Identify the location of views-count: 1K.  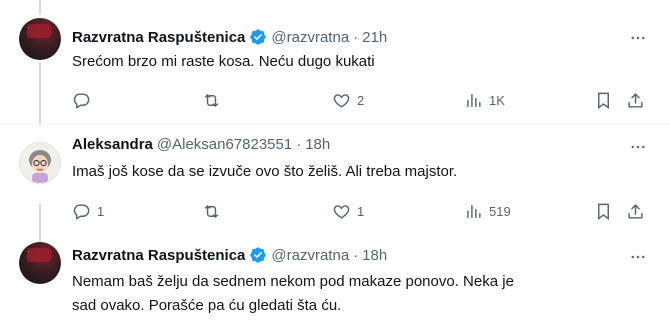
(497, 100).